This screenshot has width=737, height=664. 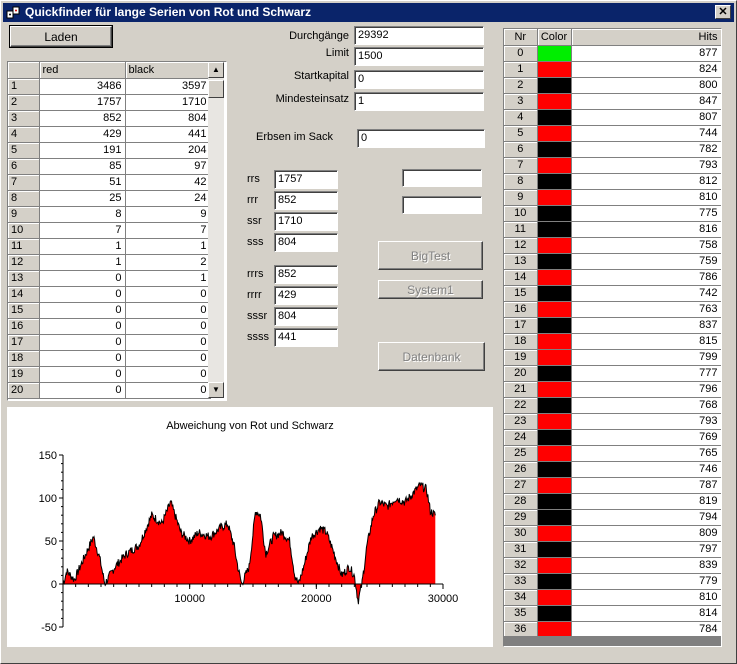 What do you see at coordinates (646, 309) in the screenshot?
I see `table-cell: 763` at bounding box center [646, 309].